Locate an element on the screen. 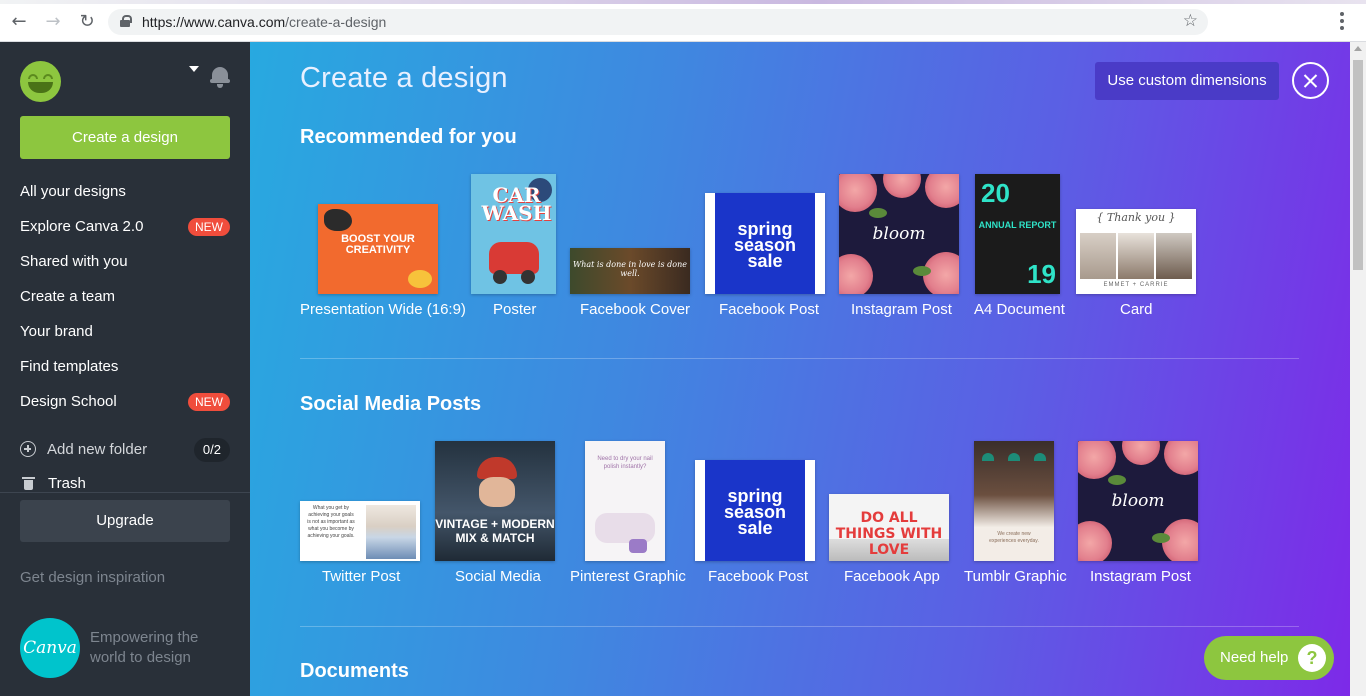 The image size is (1366, 696). url-host: https://www.canva.com is located at coordinates (214, 22).